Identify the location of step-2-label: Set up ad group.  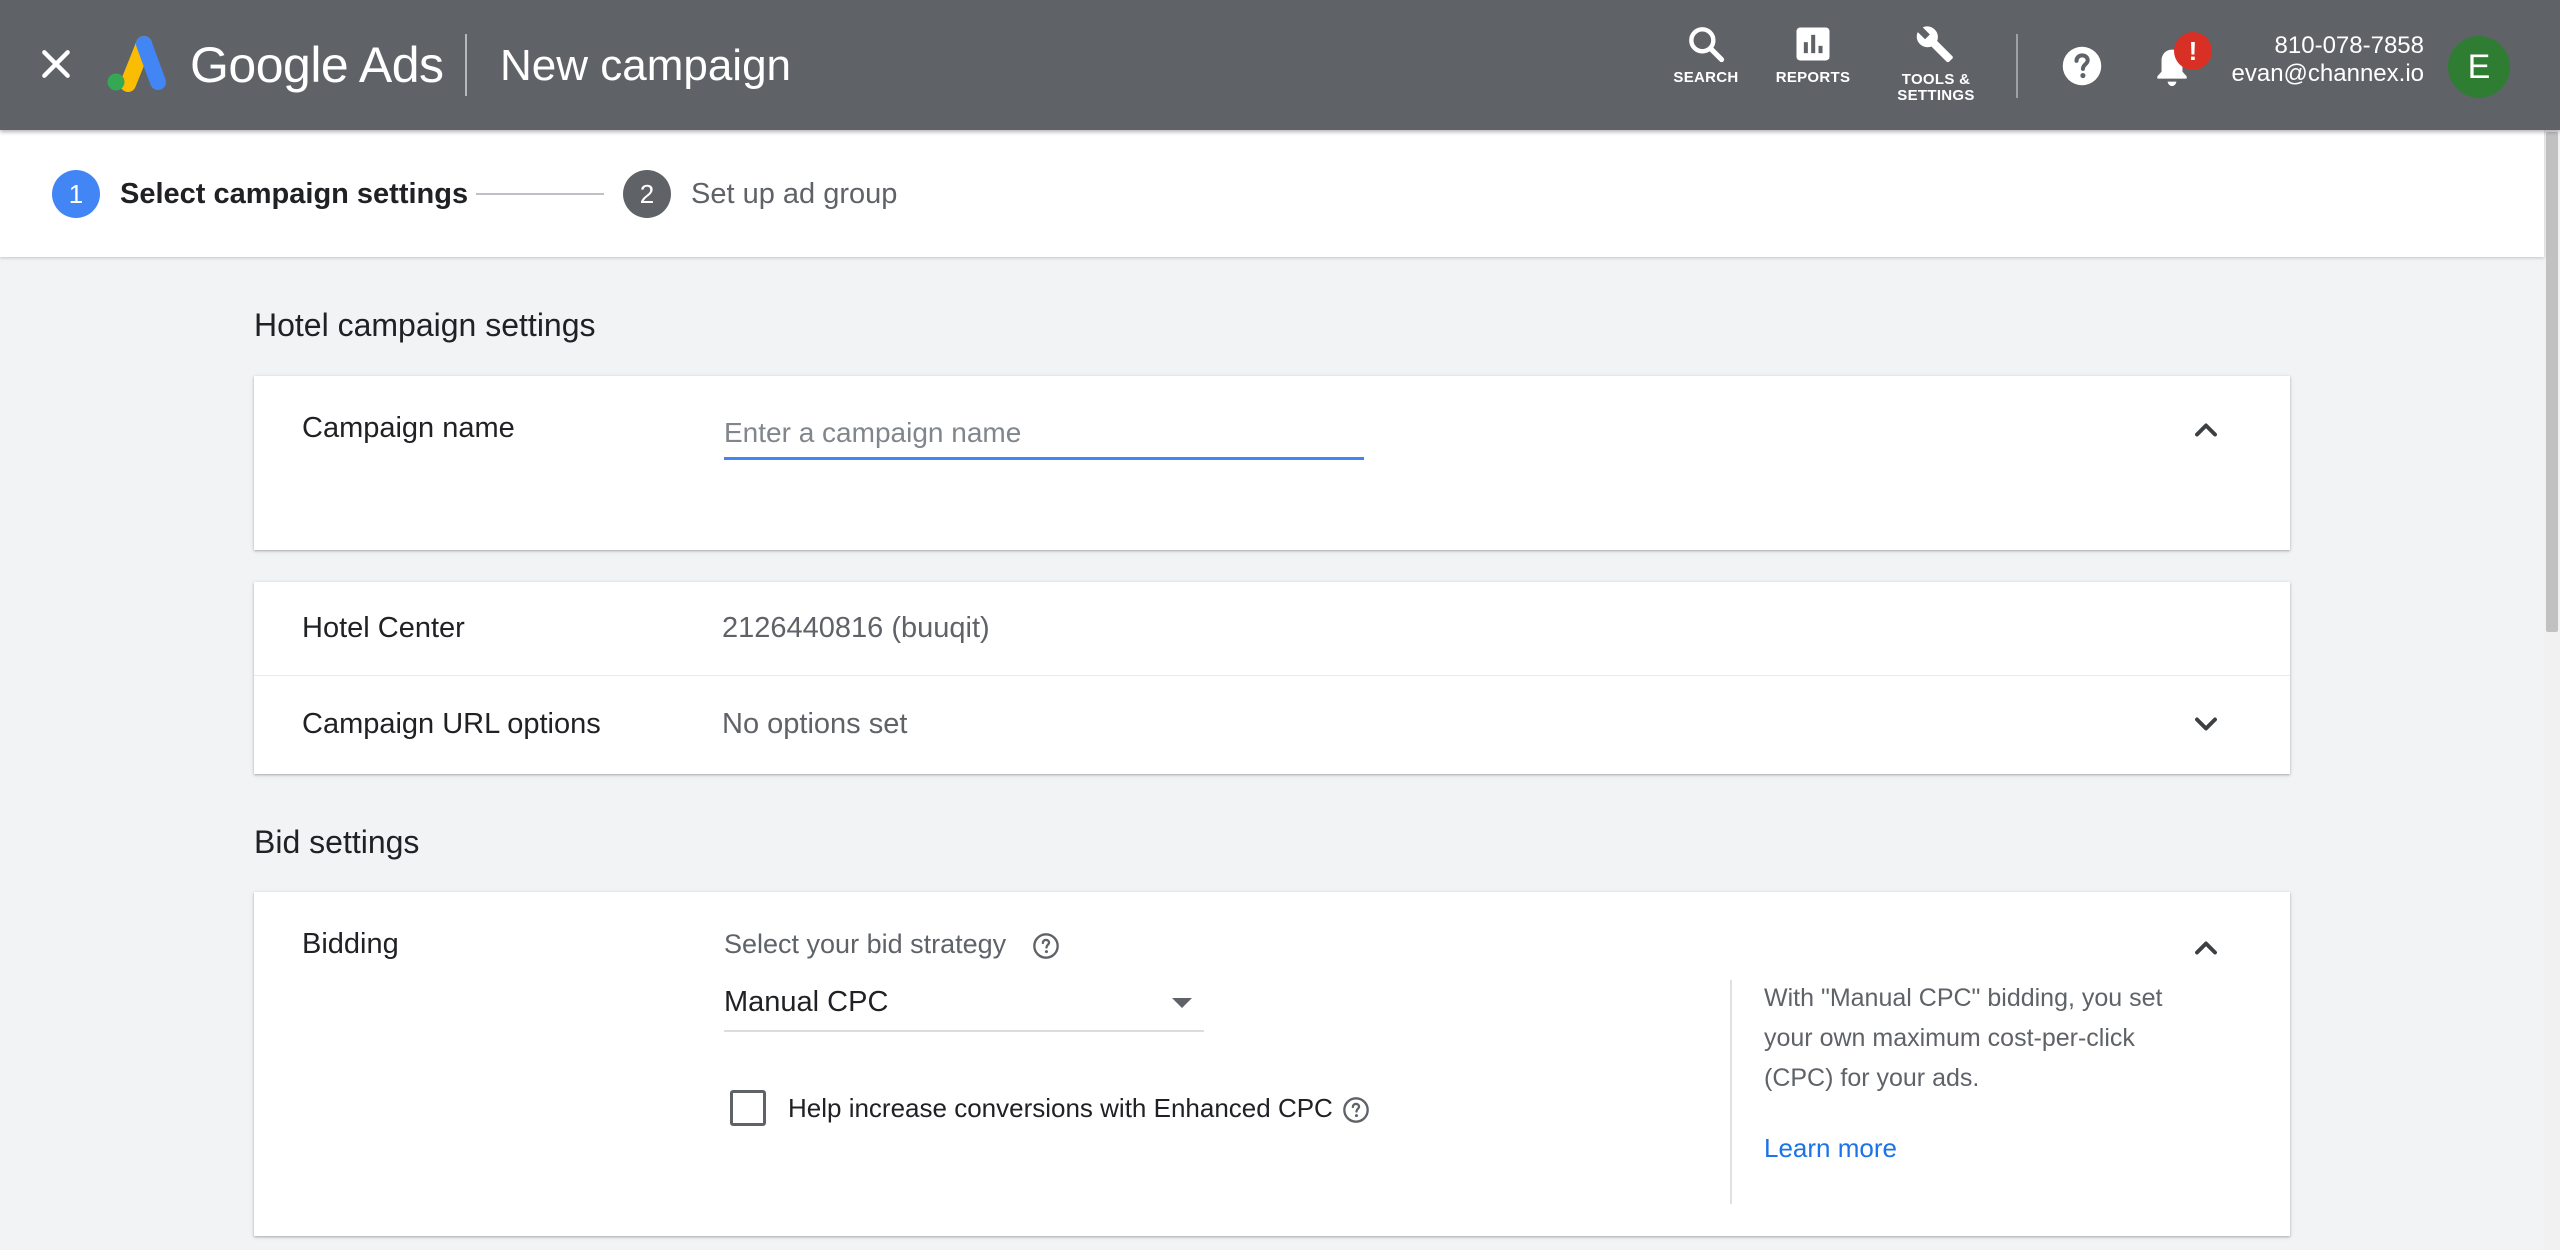
(794, 194).